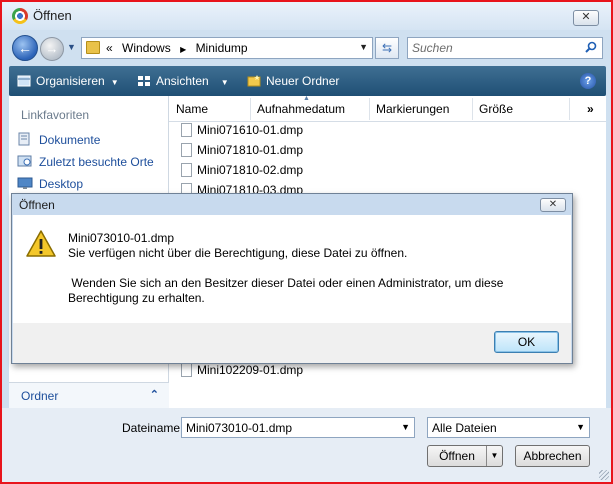  Describe the element at coordinates (254, 81) in the screenshot. I see `new-folder-icon` at that location.